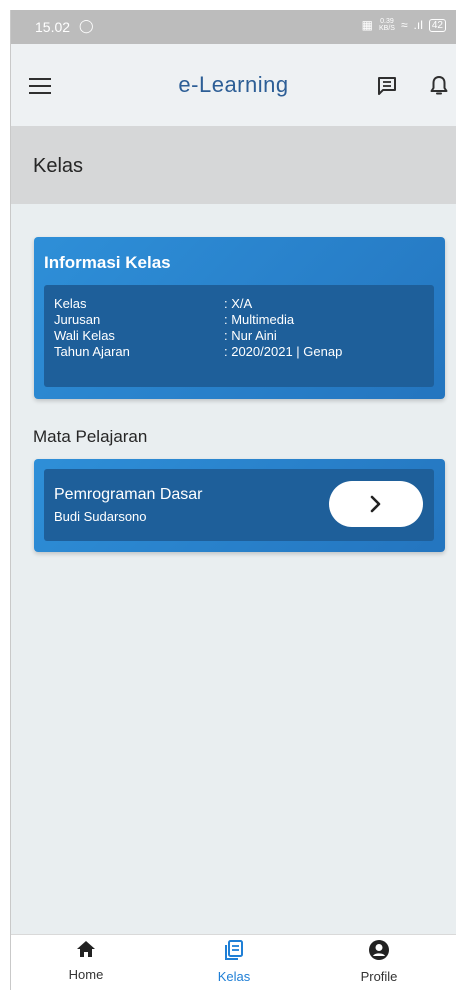  What do you see at coordinates (234, 976) in the screenshot?
I see `nav-kelas-label: Kelas` at bounding box center [234, 976].